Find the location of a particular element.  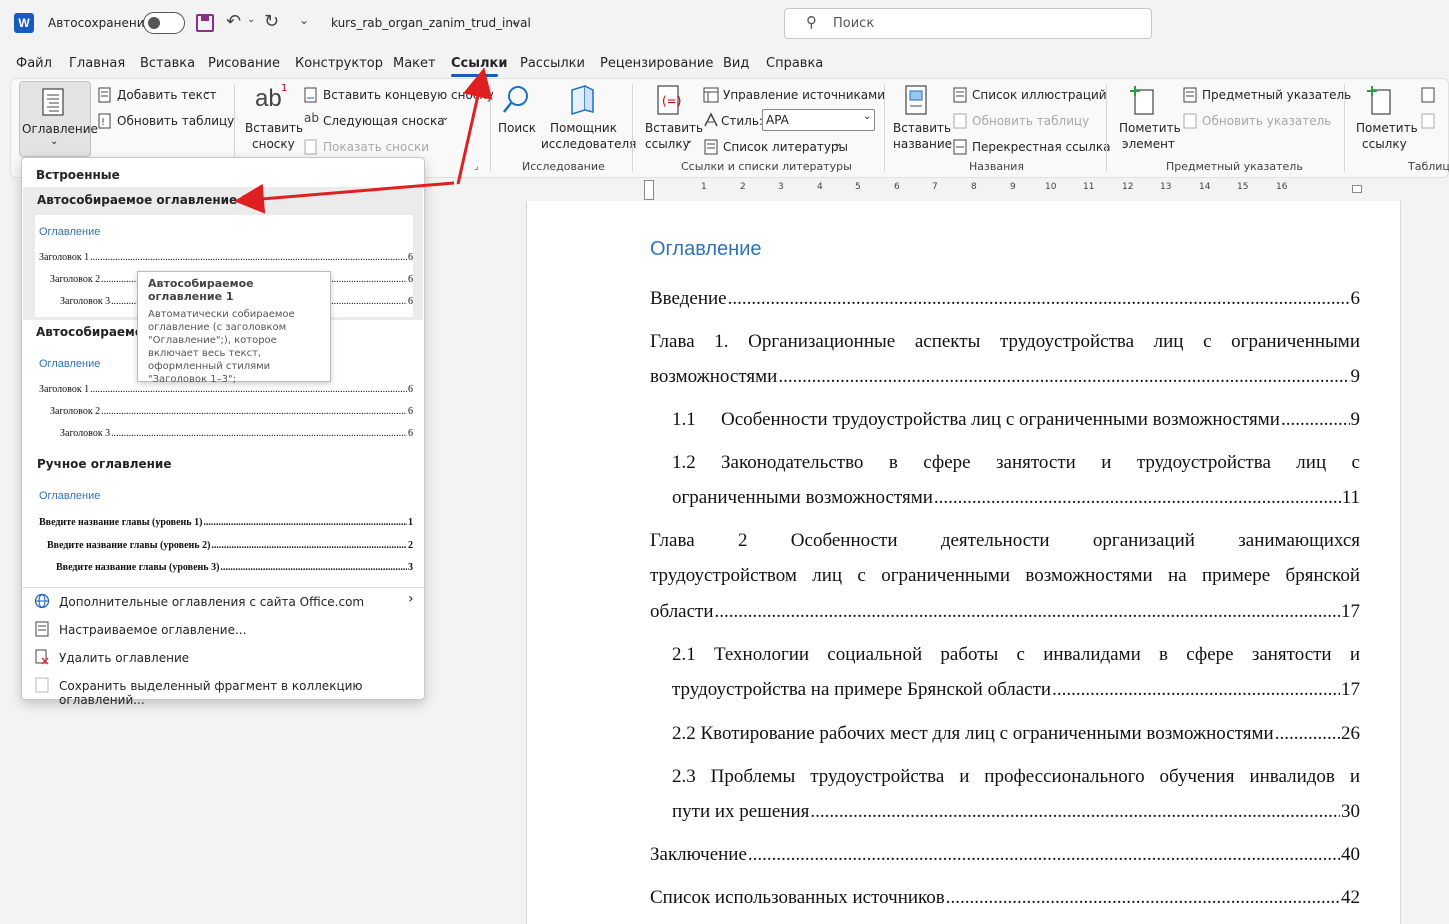

arrow-to-references-tab is located at coordinates (474, 126).